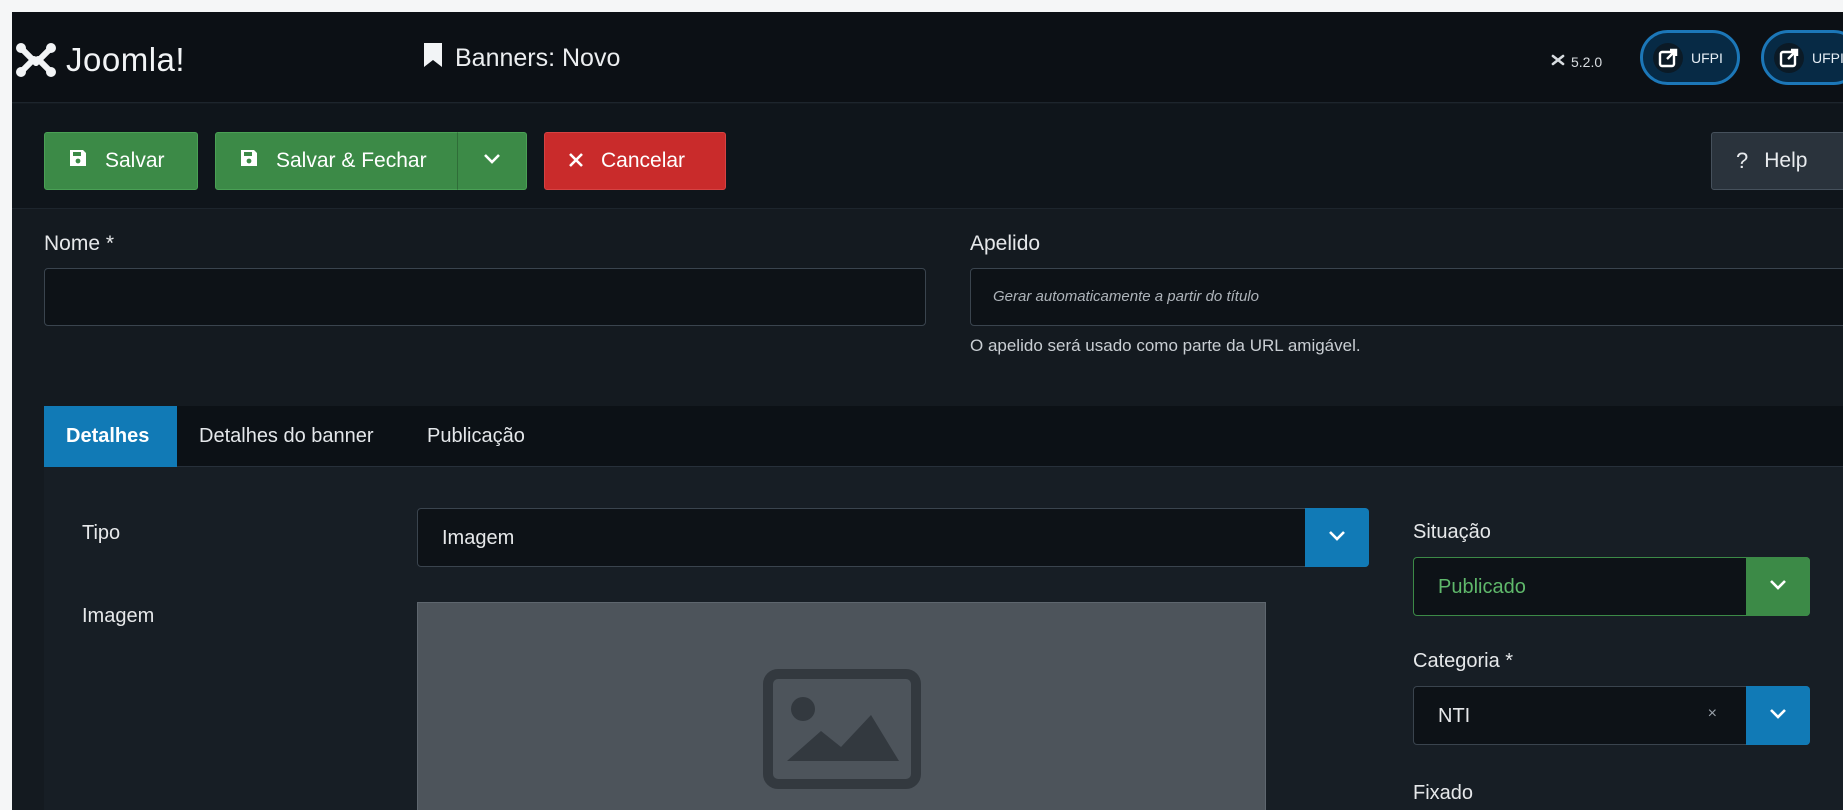 The image size is (1843, 810). Describe the element at coordinates (101, 533) in the screenshot. I see `type-label: Tipo` at that location.